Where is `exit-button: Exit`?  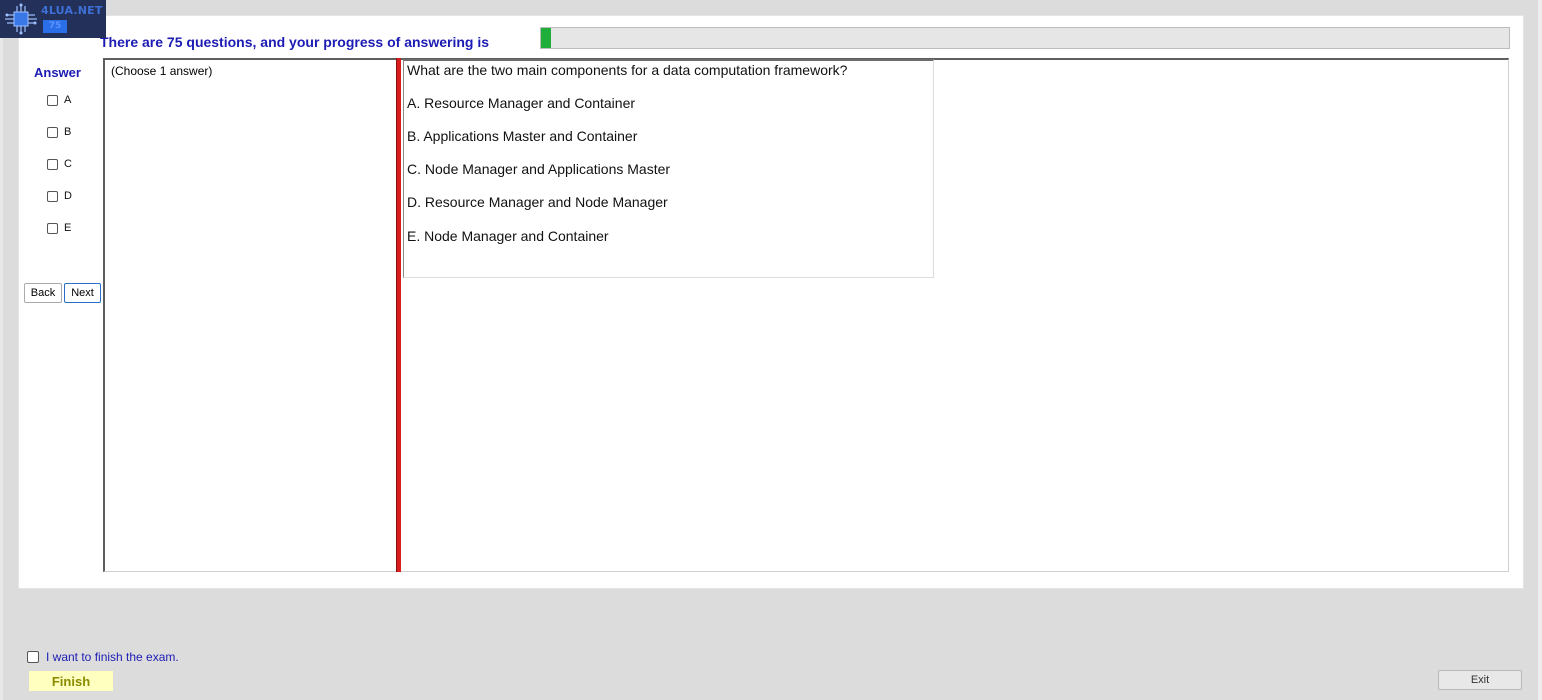
exit-button: Exit is located at coordinates (1480, 680).